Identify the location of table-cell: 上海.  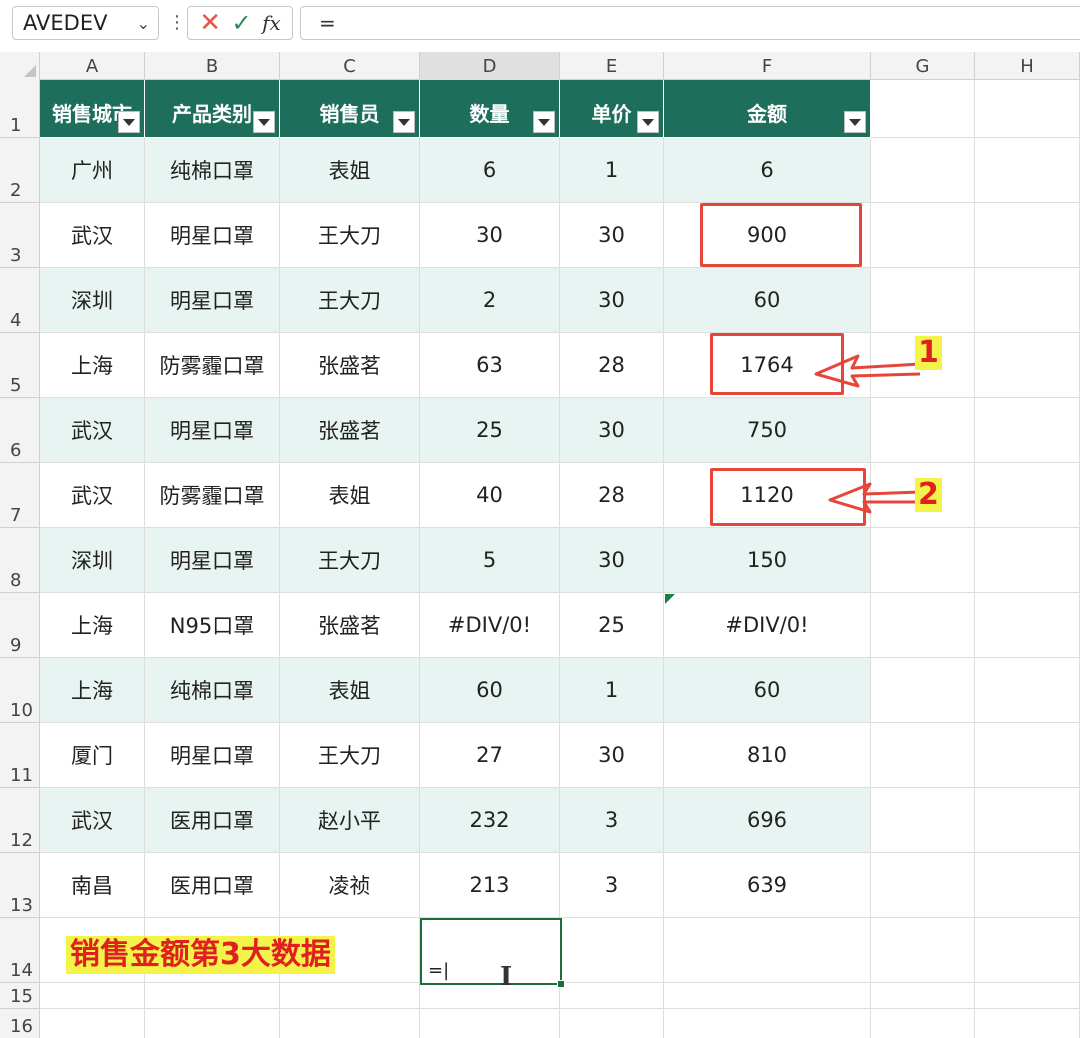
(92, 365).